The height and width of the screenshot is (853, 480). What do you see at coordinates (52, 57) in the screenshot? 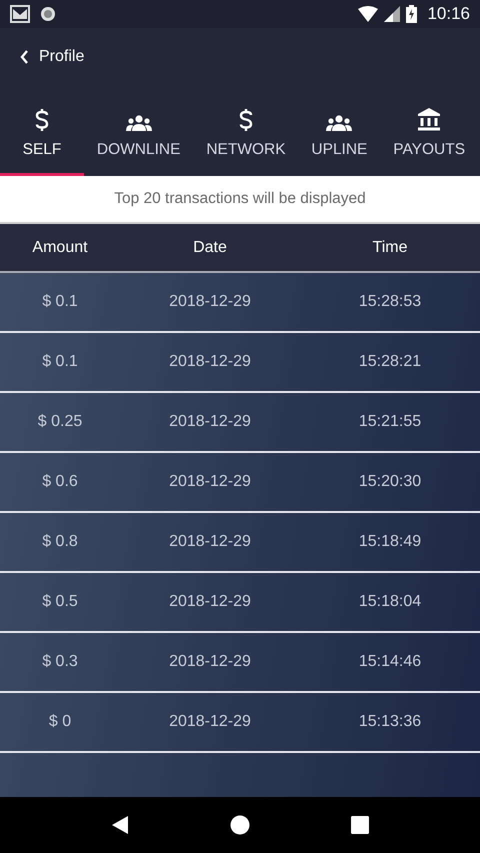
I see `back-button: Profile` at bounding box center [52, 57].